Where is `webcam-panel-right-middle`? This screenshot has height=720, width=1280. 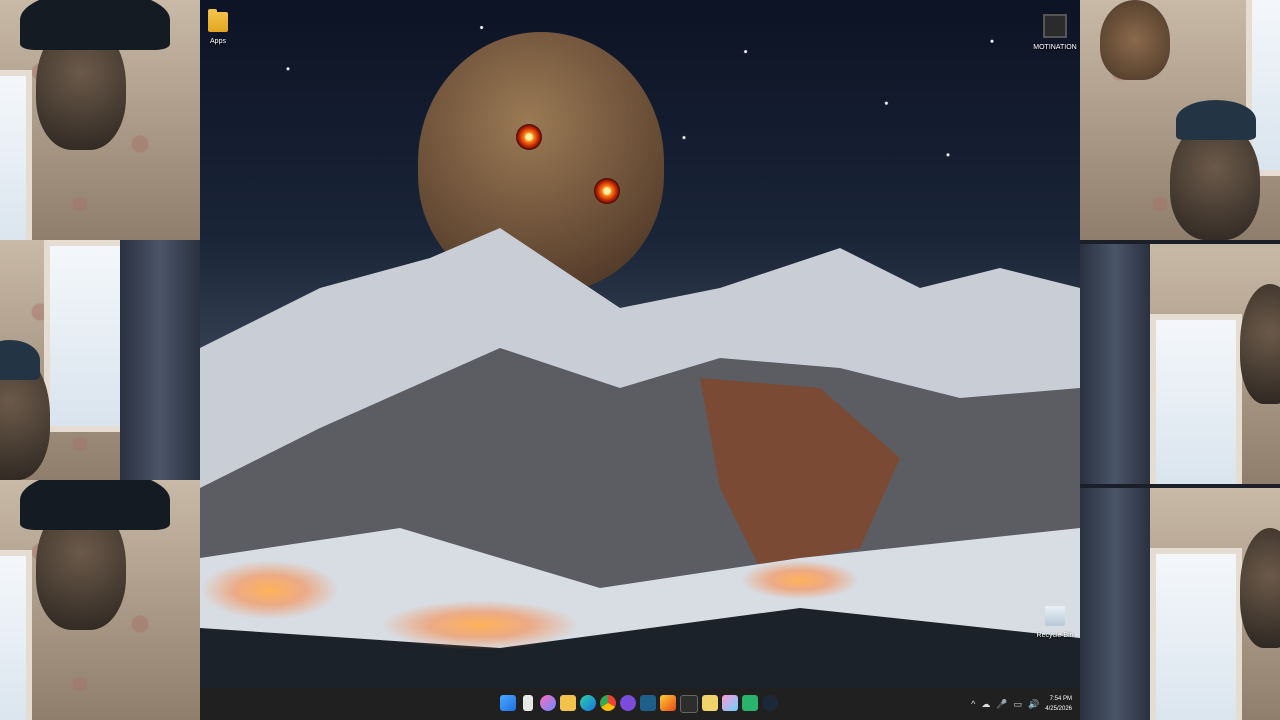
webcam-panel-right-middle is located at coordinates (1180, 364).